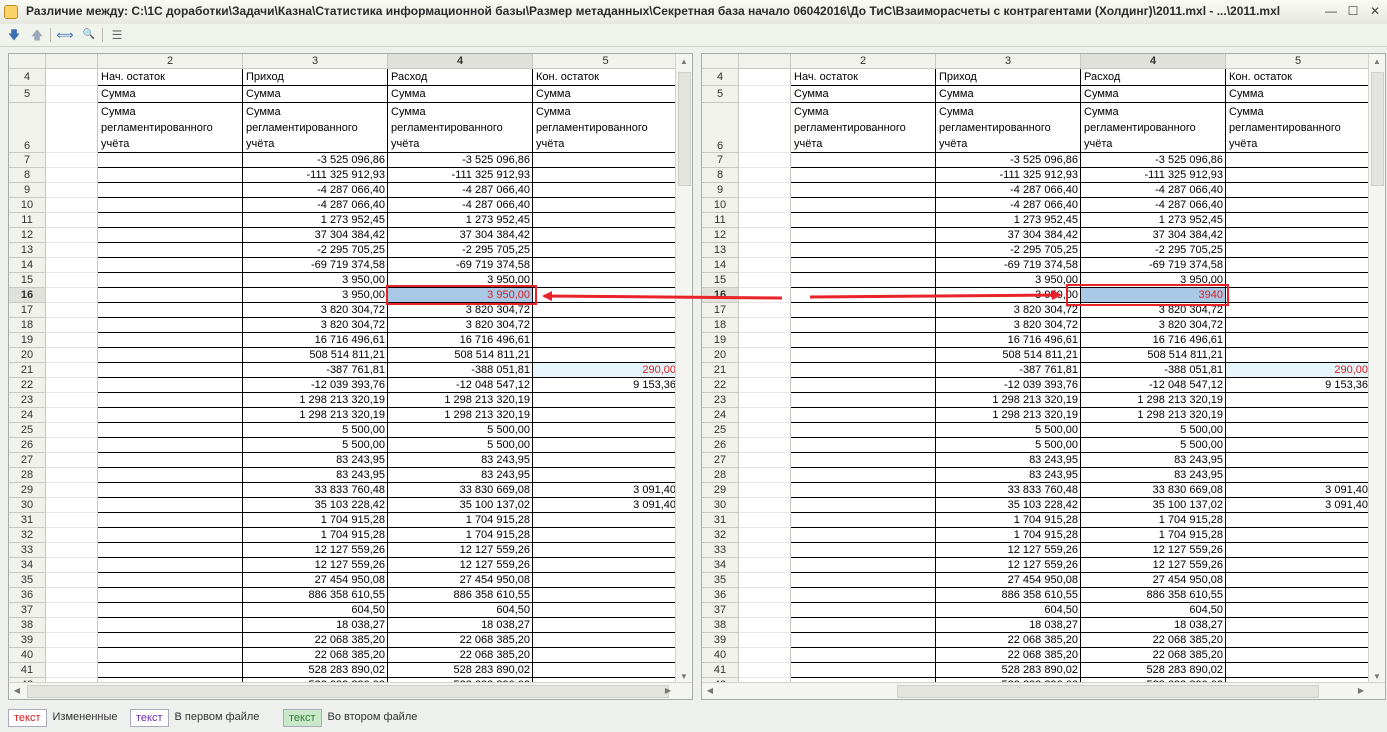 The height and width of the screenshot is (732, 1387). Describe the element at coordinates (720, 265) in the screenshot. I see `row-header: 14` at that location.